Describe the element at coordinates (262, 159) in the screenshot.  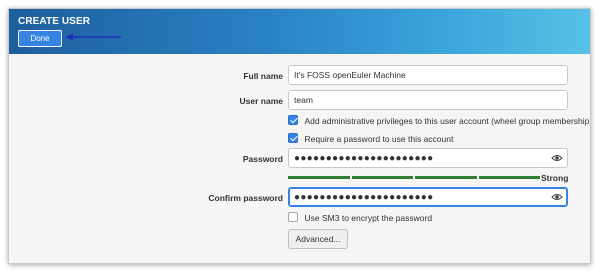
I see `password-label: Password` at that location.